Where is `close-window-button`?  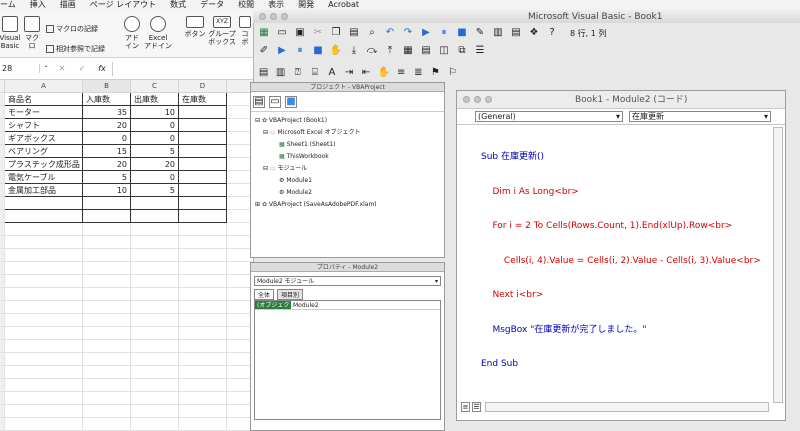 close-window-button is located at coordinates (262, 16).